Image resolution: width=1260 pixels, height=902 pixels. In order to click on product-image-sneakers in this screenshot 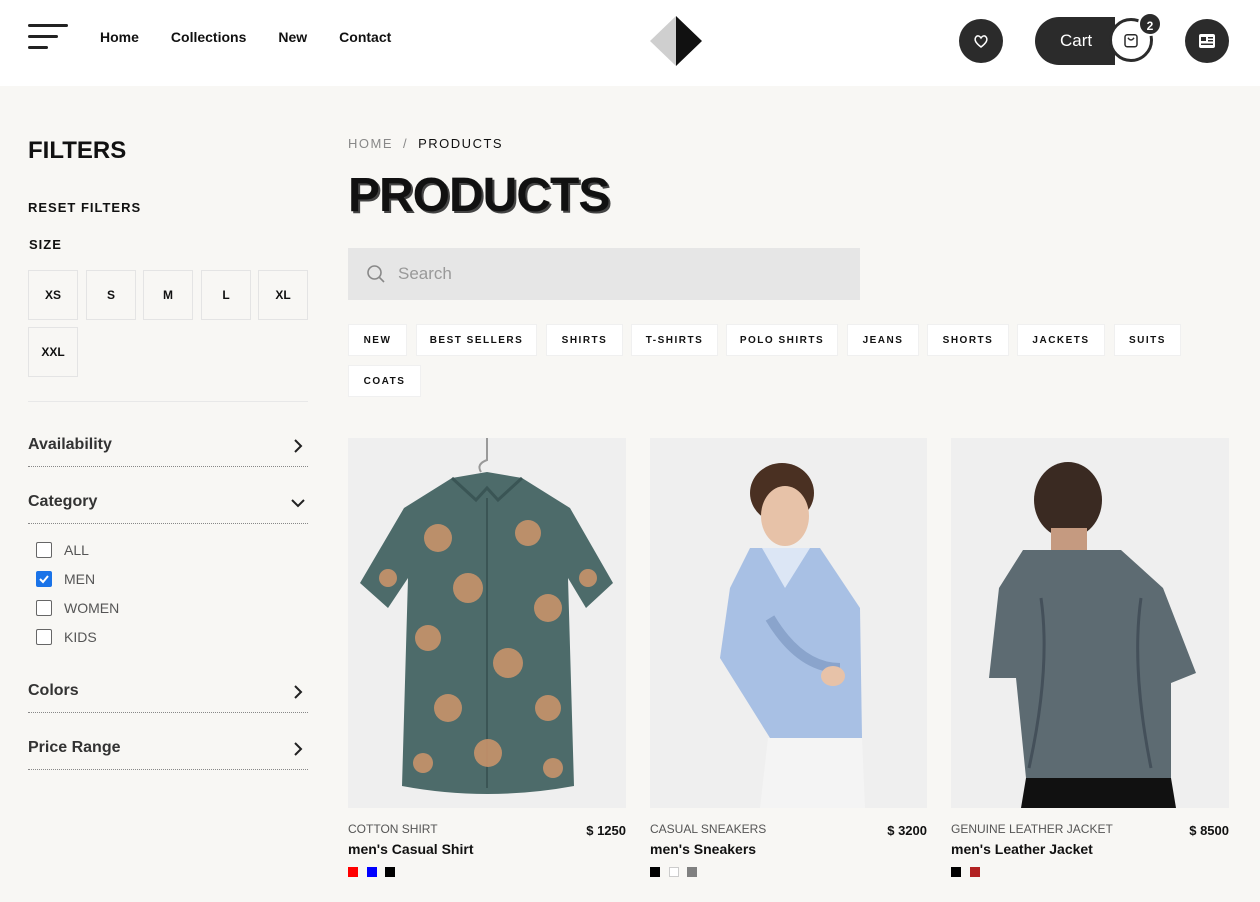, I will do `click(788, 623)`.